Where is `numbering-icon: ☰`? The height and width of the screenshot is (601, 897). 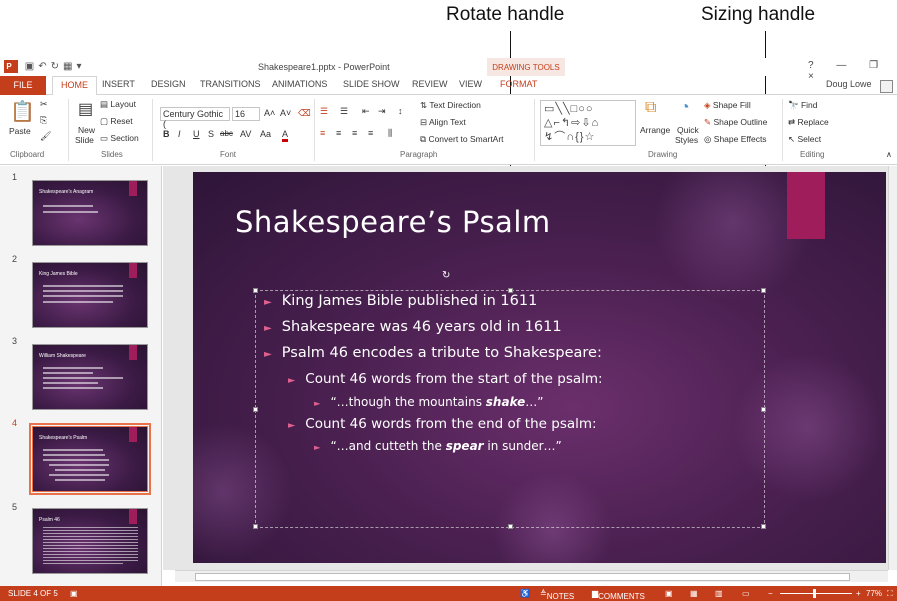 numbering-icon: ☰ is located at coordinates (344, 111).